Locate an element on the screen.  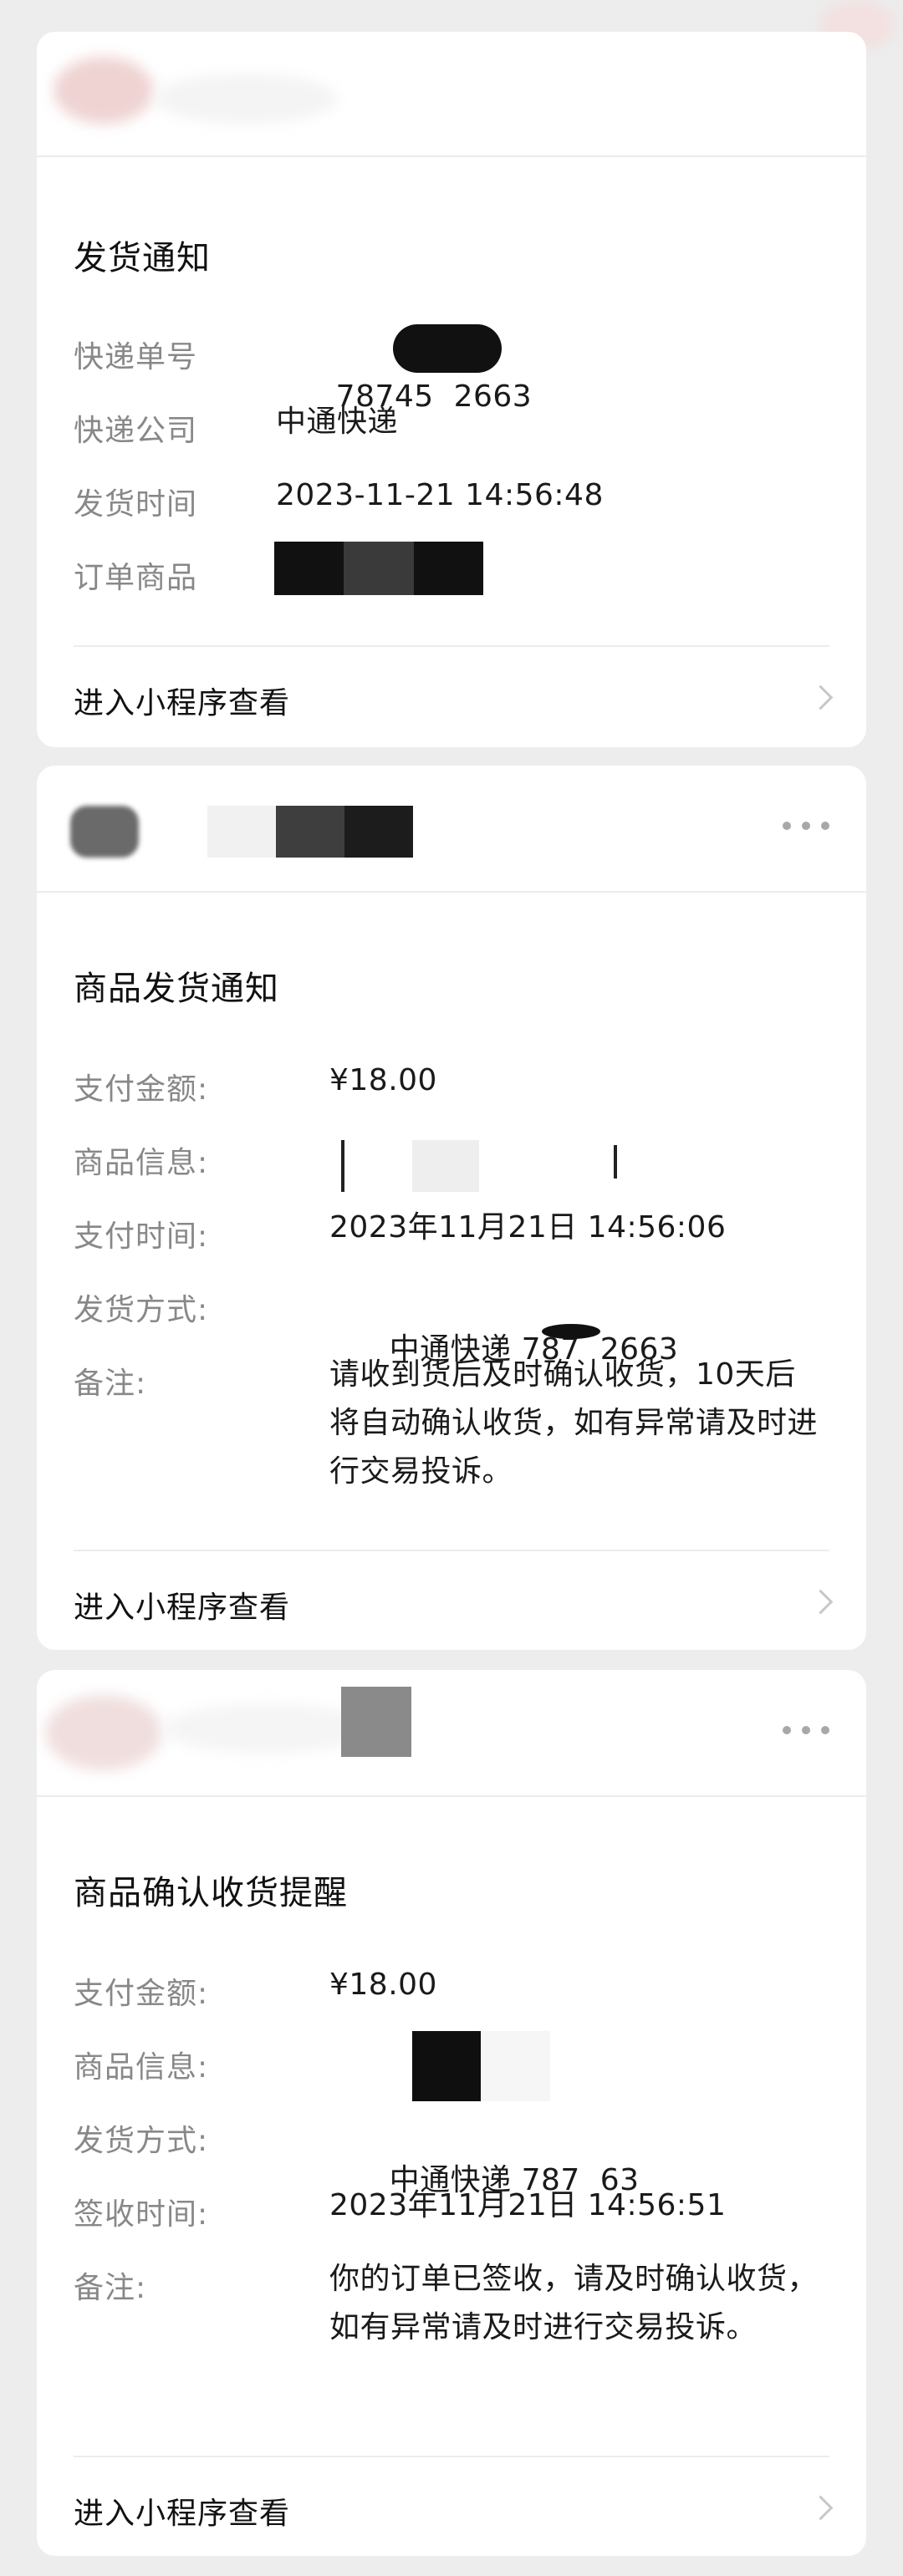
field-label: 订单商品 is located at coordinates (136, 578).